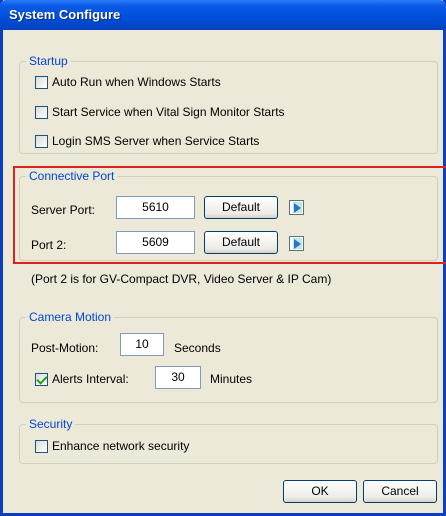 Image resolution: width=446 pixels, height=516 pixels. What do you see at coordinates (41, 141) in the screenshot?
I see `login-sms-checkbox` at bounding box center [41, 141].